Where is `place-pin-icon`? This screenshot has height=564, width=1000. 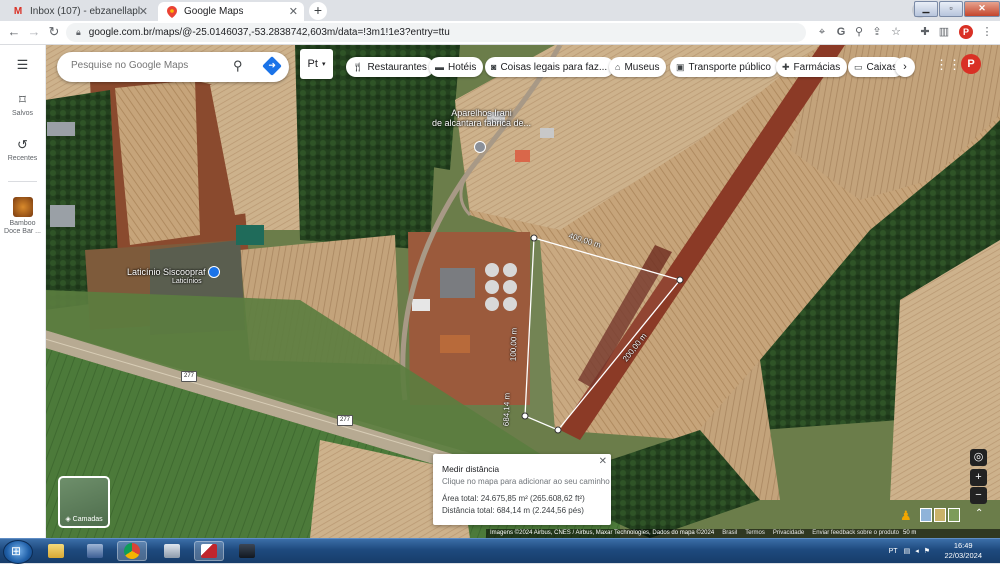
place-pin-icon is located at coordinates (480, 147).